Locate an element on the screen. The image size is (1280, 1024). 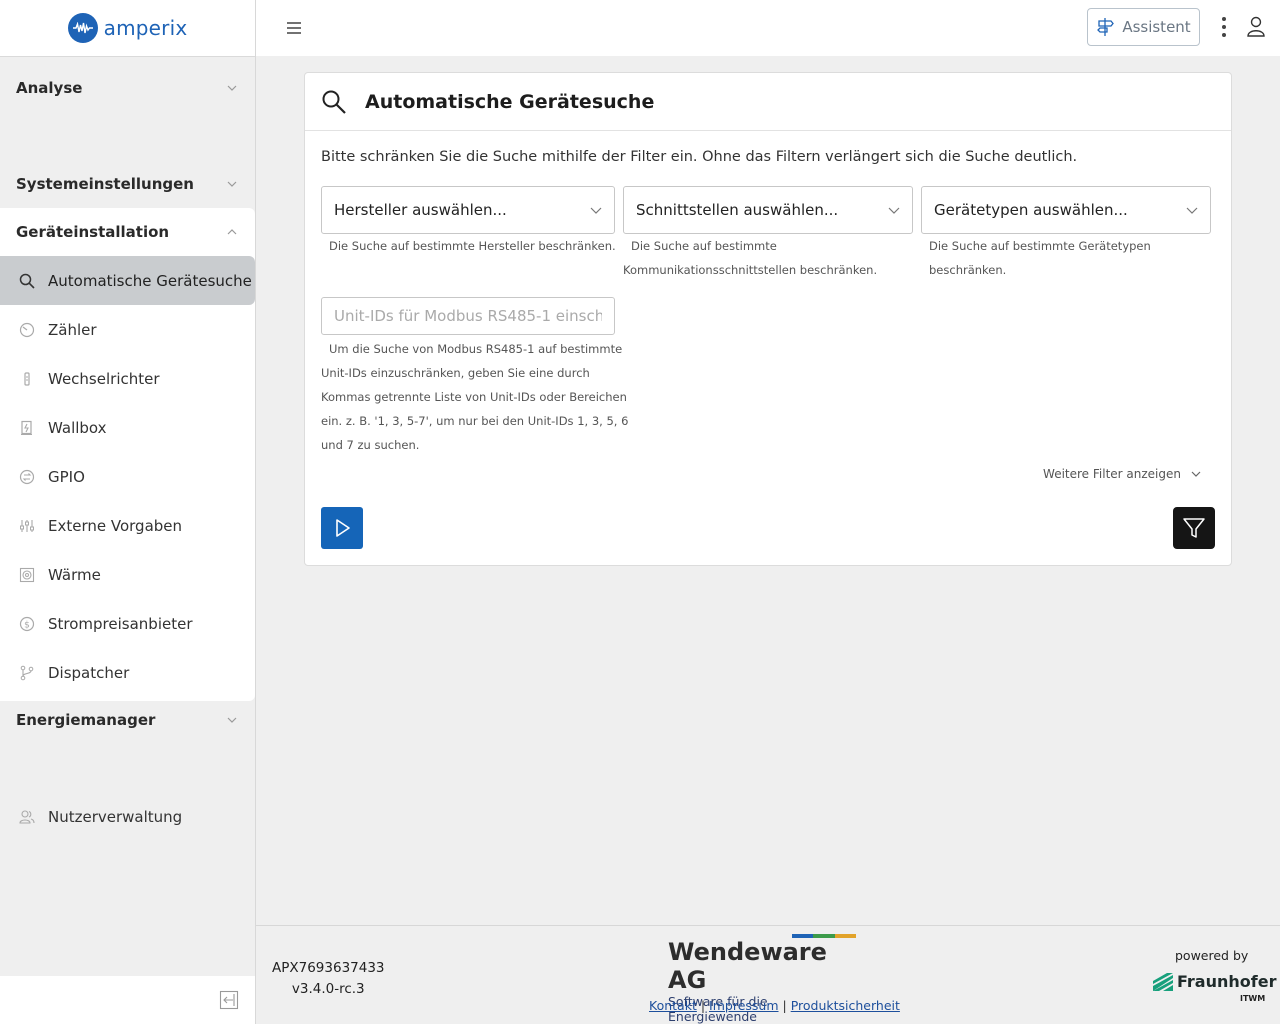
sidebar-item-label: Externe Vorgaben is located at coordinates (115, 525).